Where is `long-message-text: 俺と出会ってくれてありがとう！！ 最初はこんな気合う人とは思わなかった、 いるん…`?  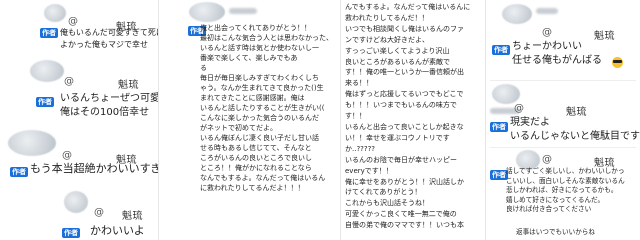
long-message-text: 俺と出会ってくれてありがとう！！ 最初はこんな気合う人とは思わなかった、 いるん… is located at coordinates (266, 108).